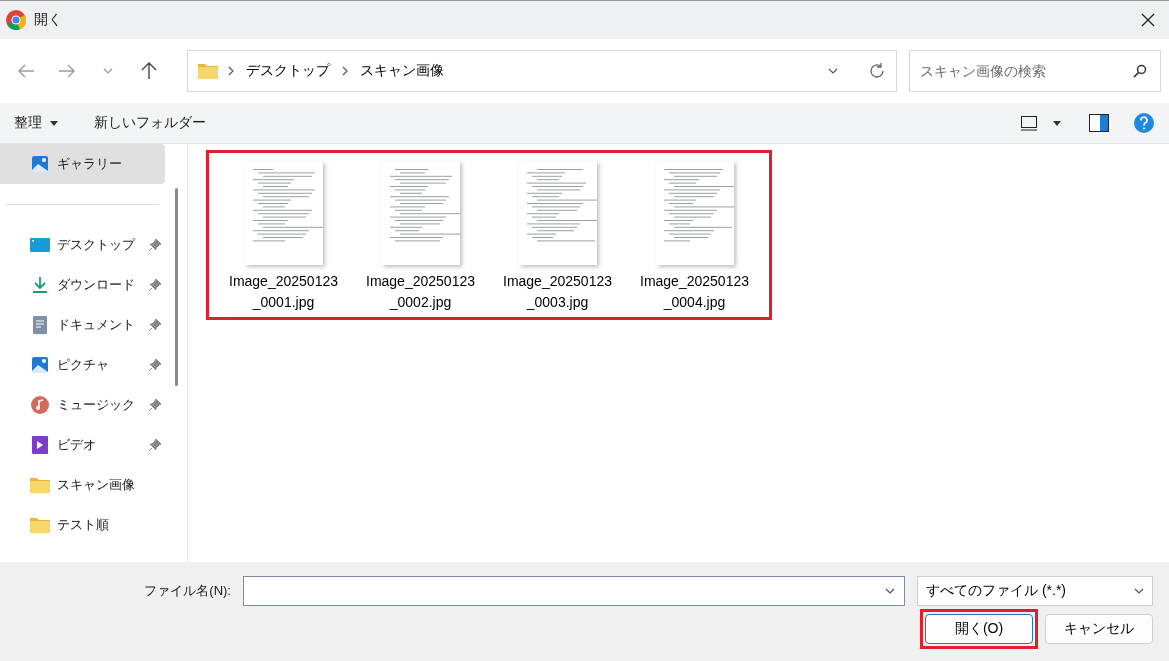 This screenshot has width=1169, height=661. Describe the element at coordinates (283, 237) in the screenshot. I see `file-item: Image_20250123 _0001.jpg` at that location.